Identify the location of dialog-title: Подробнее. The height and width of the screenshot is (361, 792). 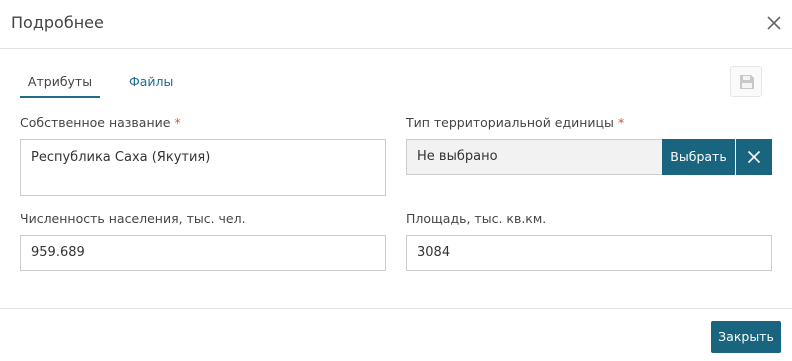
(57, 22).